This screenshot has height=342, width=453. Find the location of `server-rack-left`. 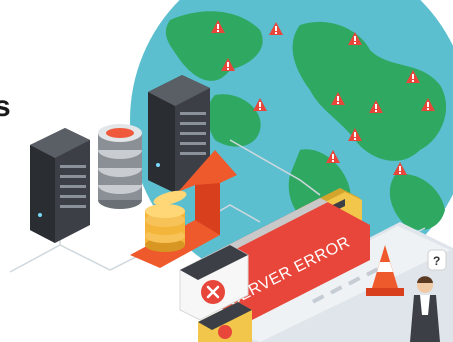

server-rack-left is located at coordinates (60, 185).